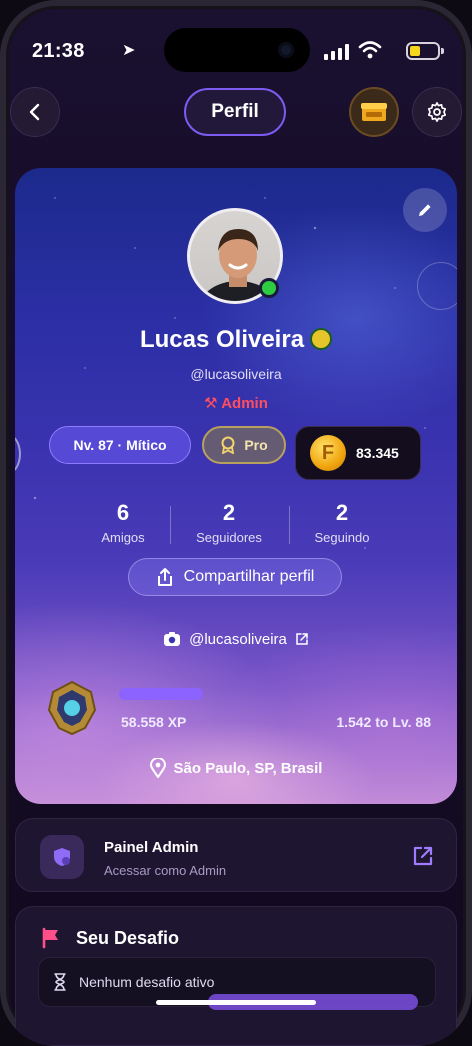  I want to click on instagram-handle: @lucasoliveira, so click(238, 639).